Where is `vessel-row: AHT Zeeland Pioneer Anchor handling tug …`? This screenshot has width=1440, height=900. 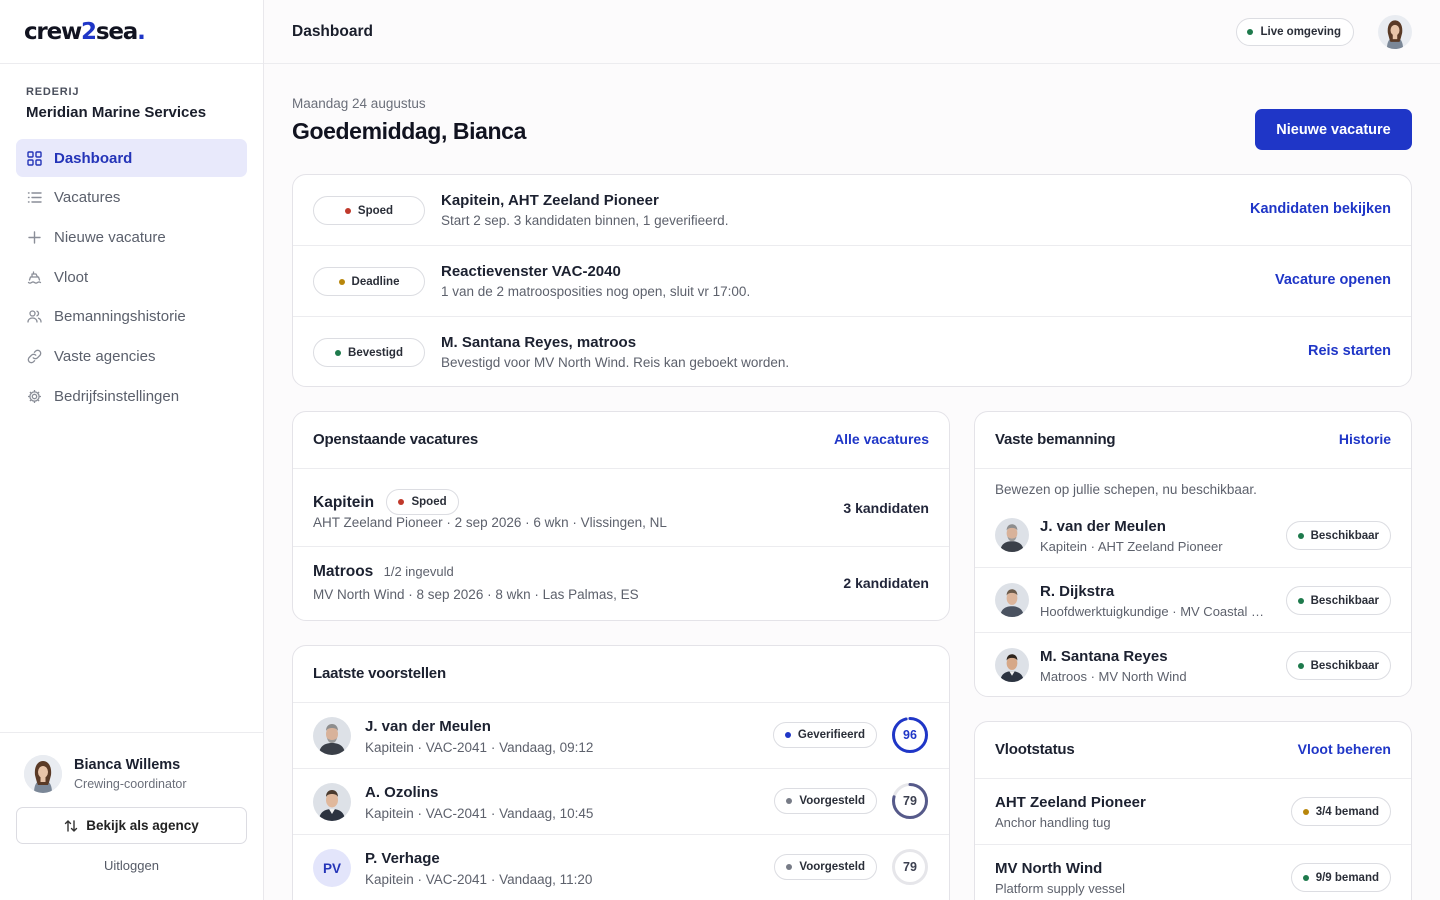 vessel-row: AHT Zeeland Pioneer Anchor handling tug … is located at coordinates (1193, 812).